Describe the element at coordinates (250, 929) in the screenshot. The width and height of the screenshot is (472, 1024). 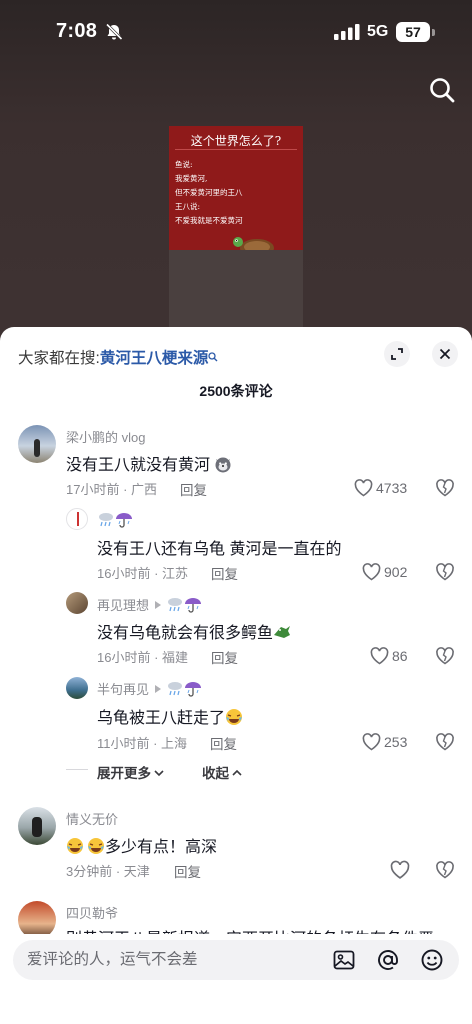
I see `comment-text: 别黄河王八最新报道：安西开比河的各杆生有各件严` at that location.